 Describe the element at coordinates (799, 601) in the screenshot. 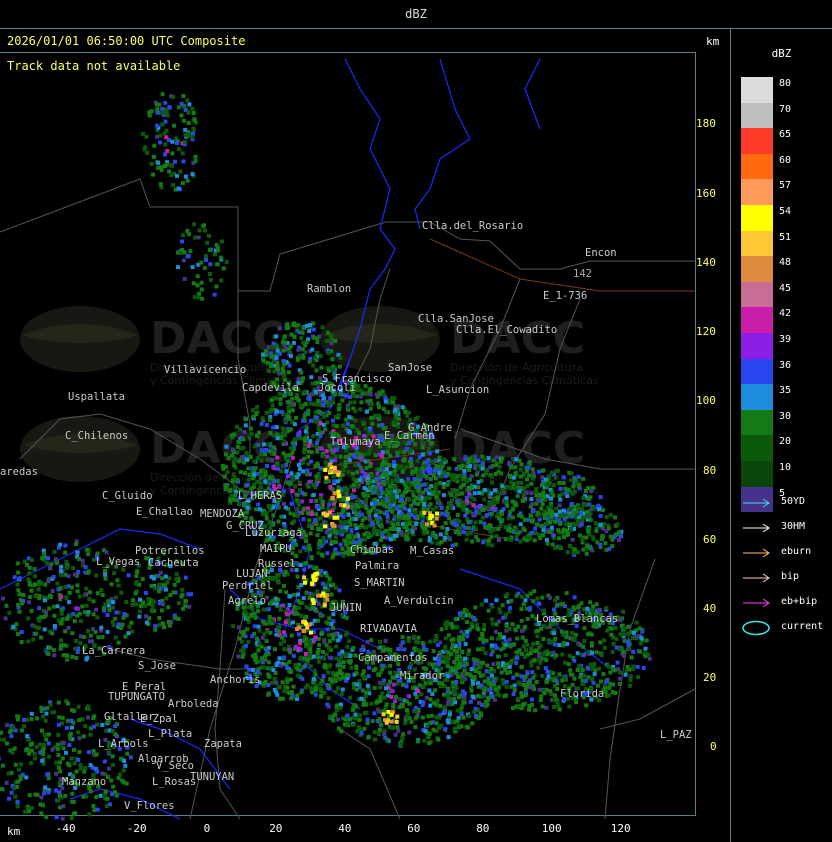

I see `track-legend-label: eb+bip` at that location.